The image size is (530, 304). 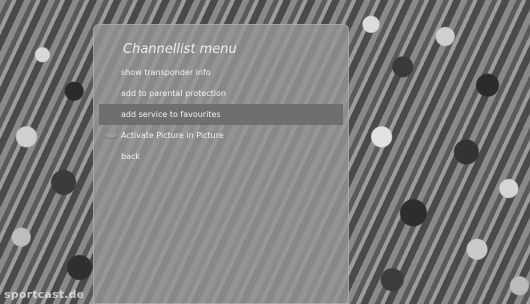 I want to click on menu-item-label: add to parental protection, so click(x=173, y=93).